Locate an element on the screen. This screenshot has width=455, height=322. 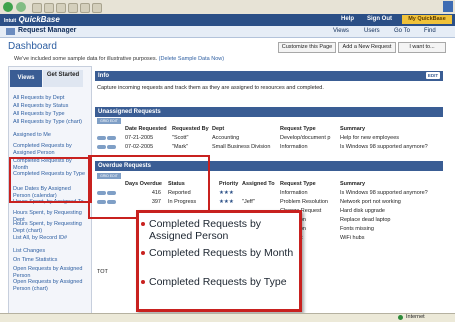
menu-go-to: Go To is located at coordinates (402, 31).